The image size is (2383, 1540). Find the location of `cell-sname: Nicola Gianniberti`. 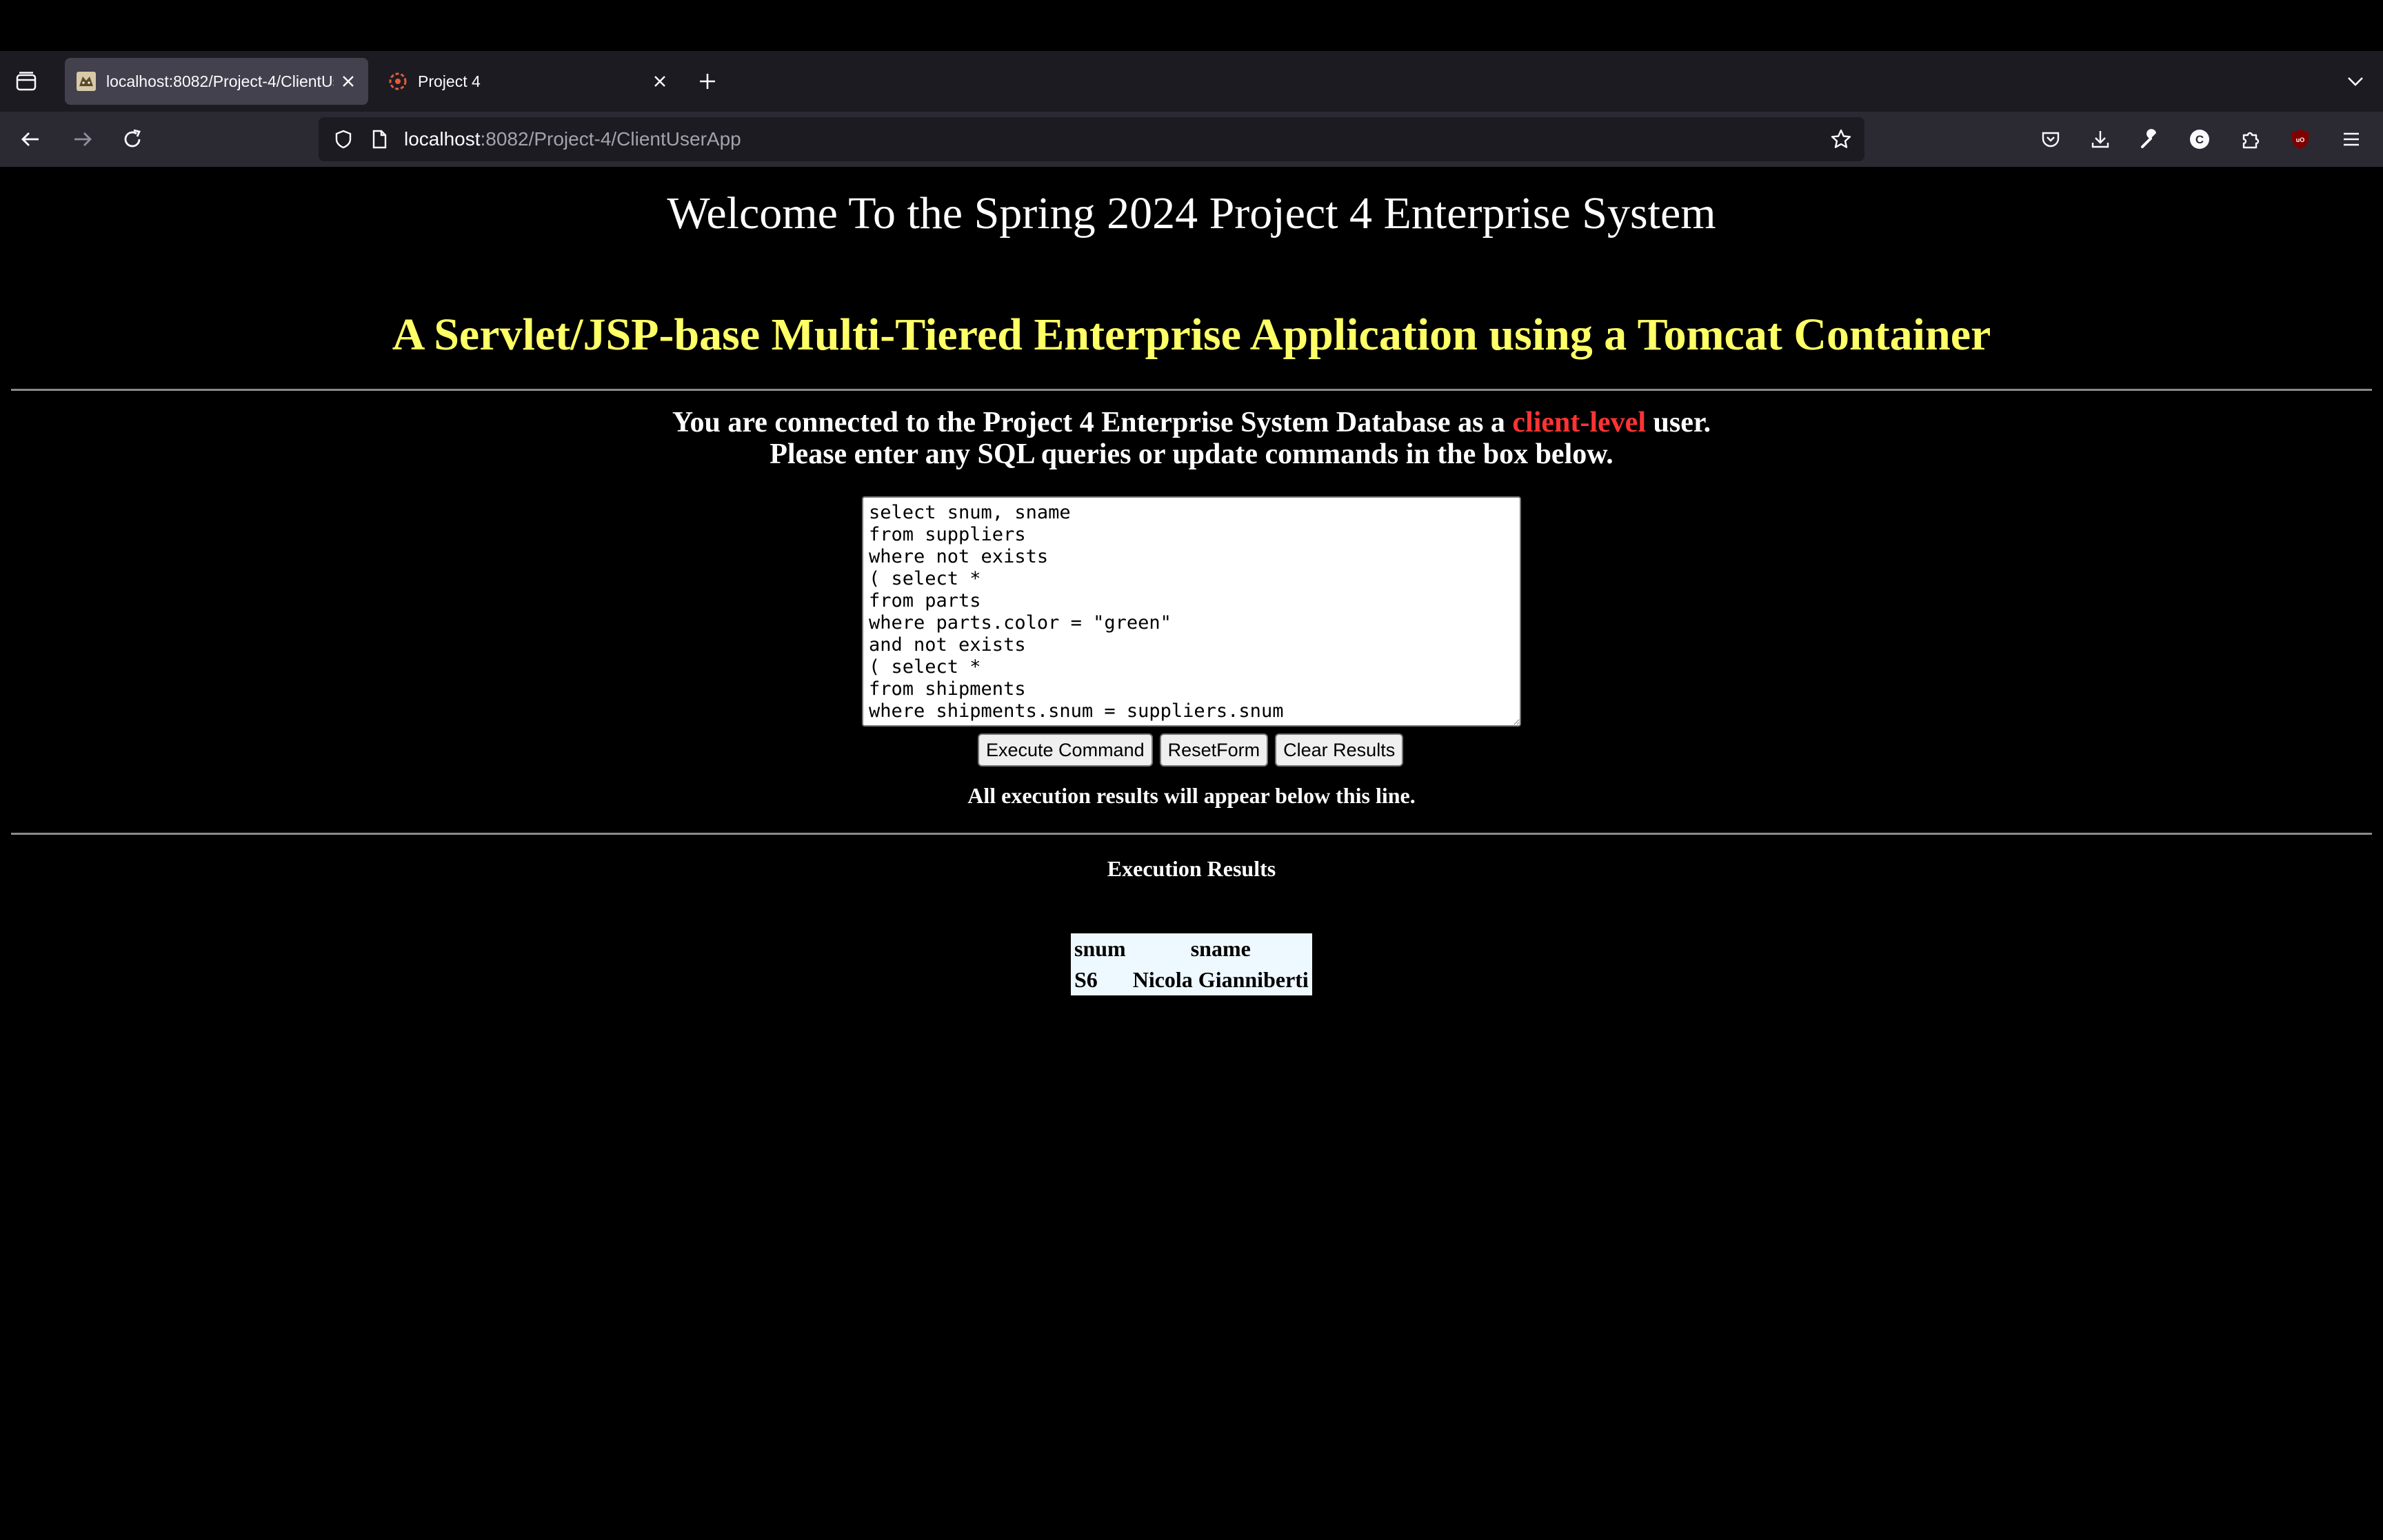

cell-sname: Nicola Gianniberti is located at coordinates (1220, 980).